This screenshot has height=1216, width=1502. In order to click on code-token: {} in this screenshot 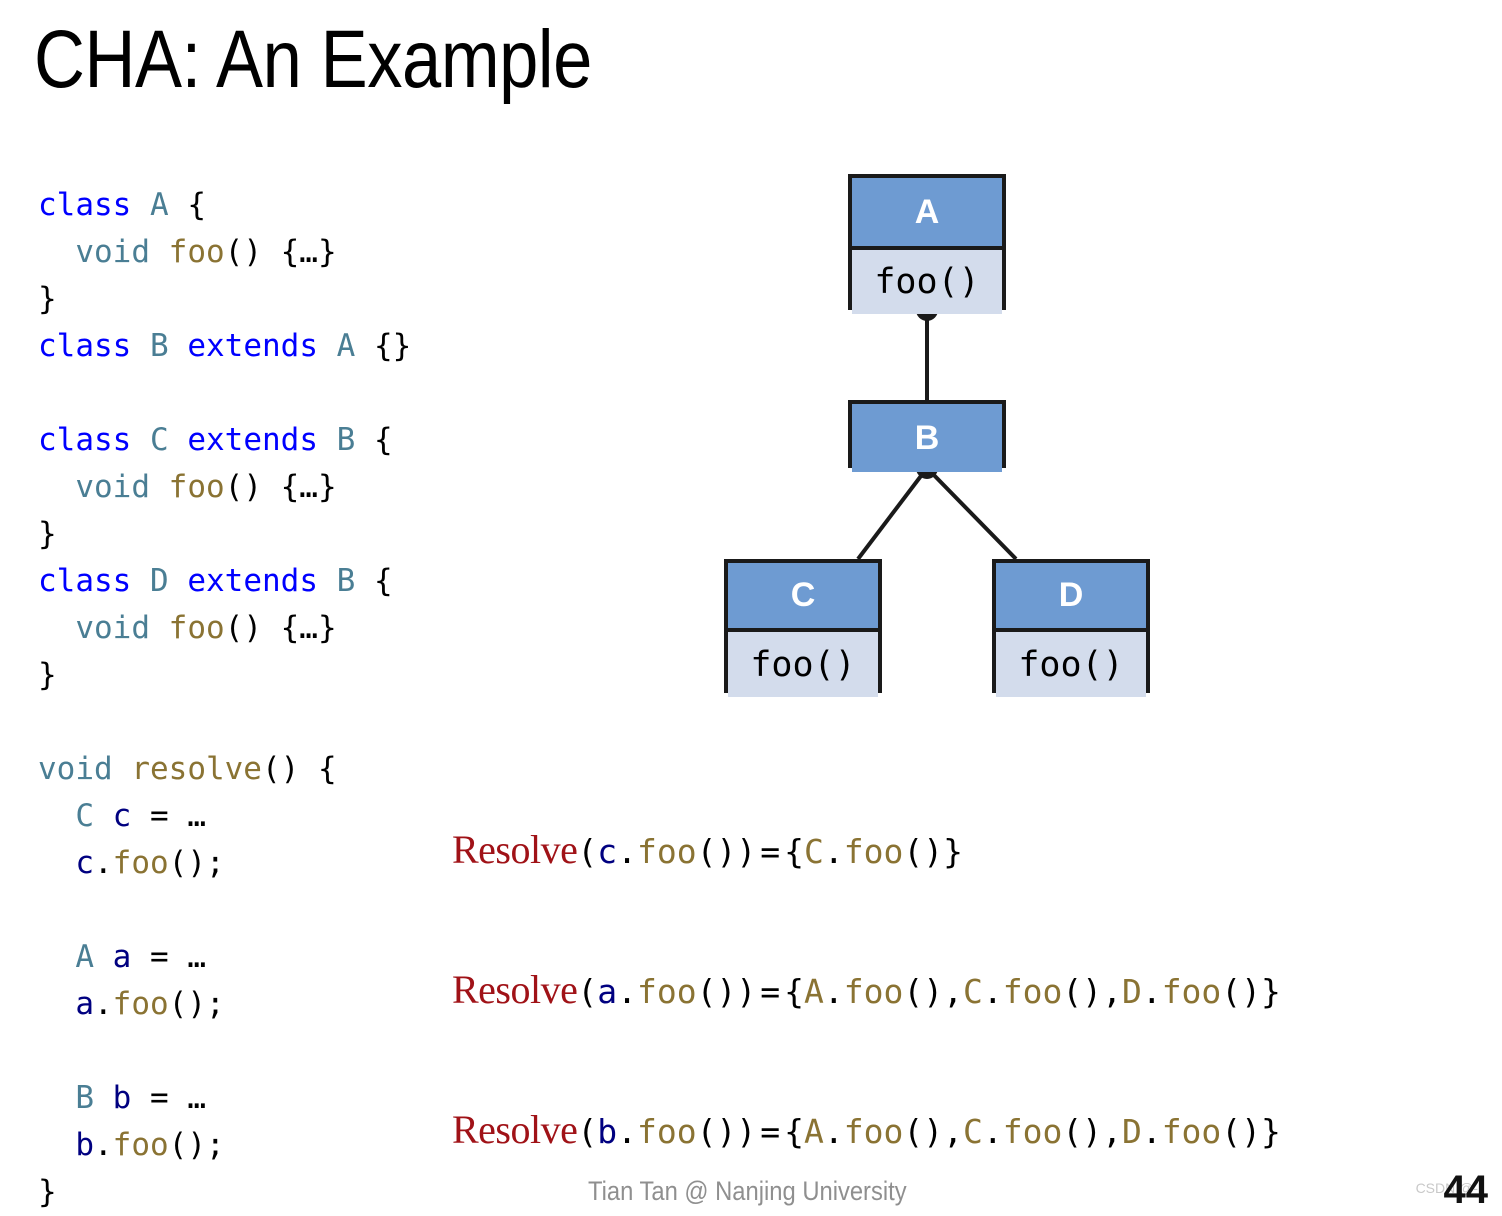, I will do `click(383, 346)`.